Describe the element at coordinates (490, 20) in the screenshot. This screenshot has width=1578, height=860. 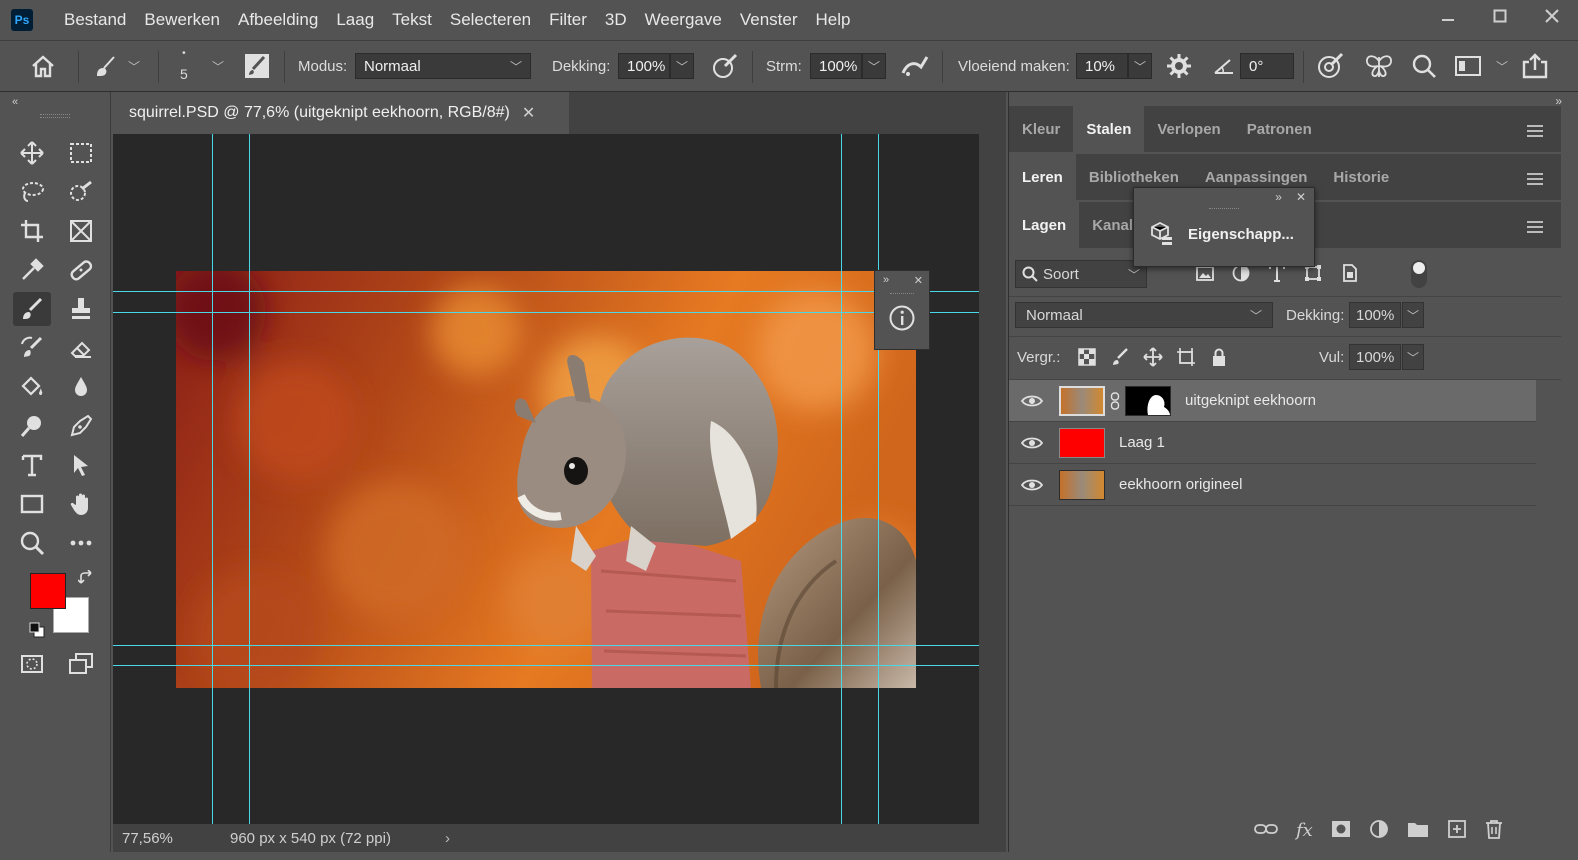
I see `menu-selecteren: Selecteren` at that location.